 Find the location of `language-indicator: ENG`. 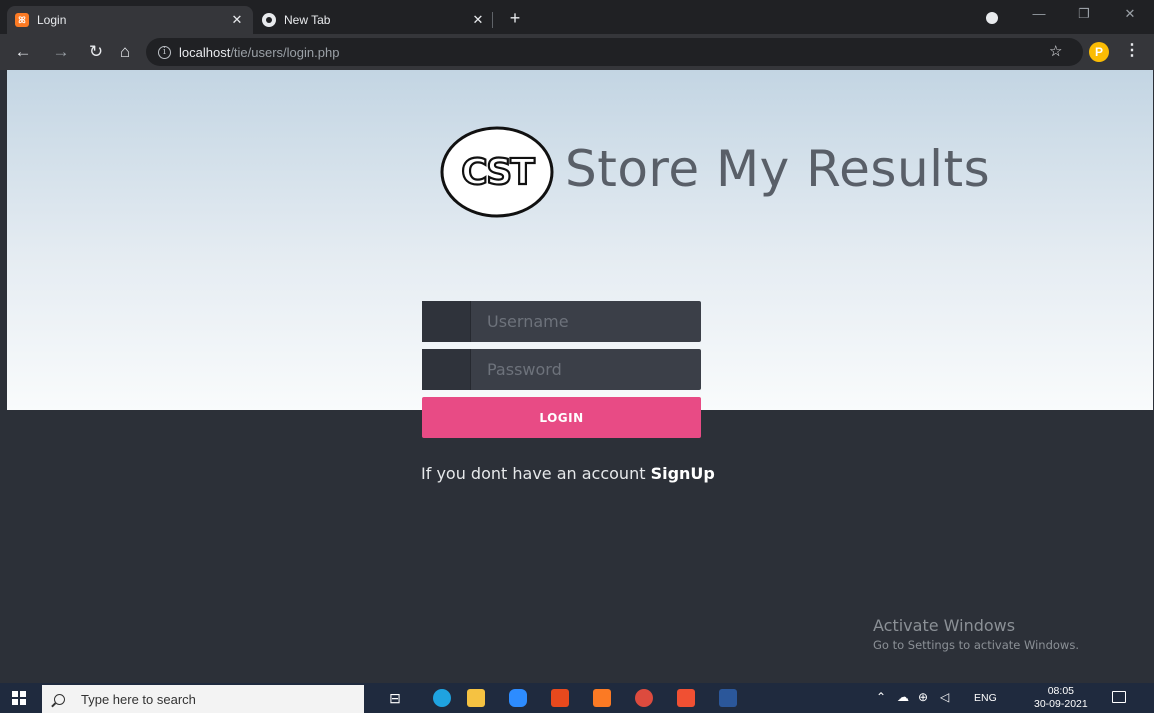

language-indicator: ENG is located at coordinates (985, 698).